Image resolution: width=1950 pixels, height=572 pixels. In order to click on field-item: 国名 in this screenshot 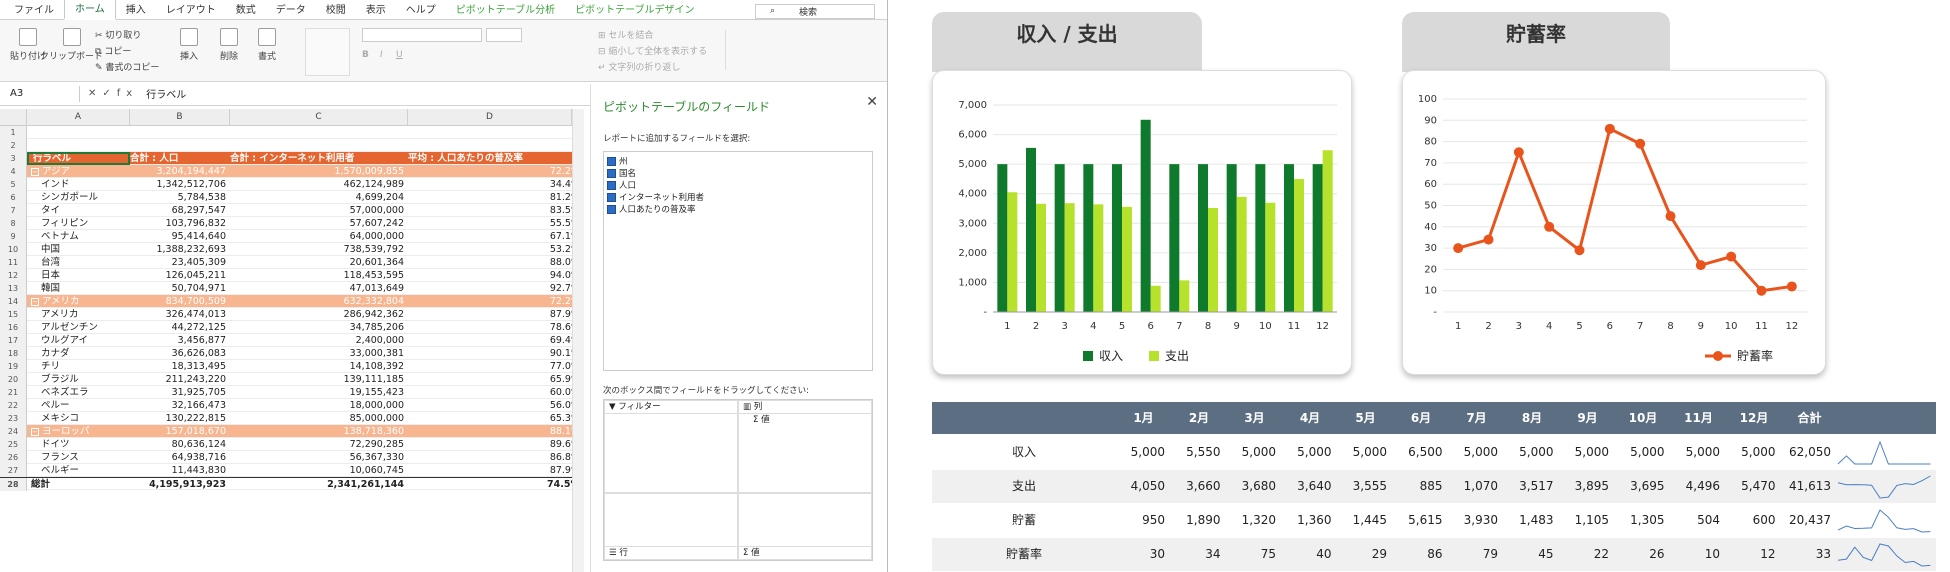, I will do `click(738, 173)`.